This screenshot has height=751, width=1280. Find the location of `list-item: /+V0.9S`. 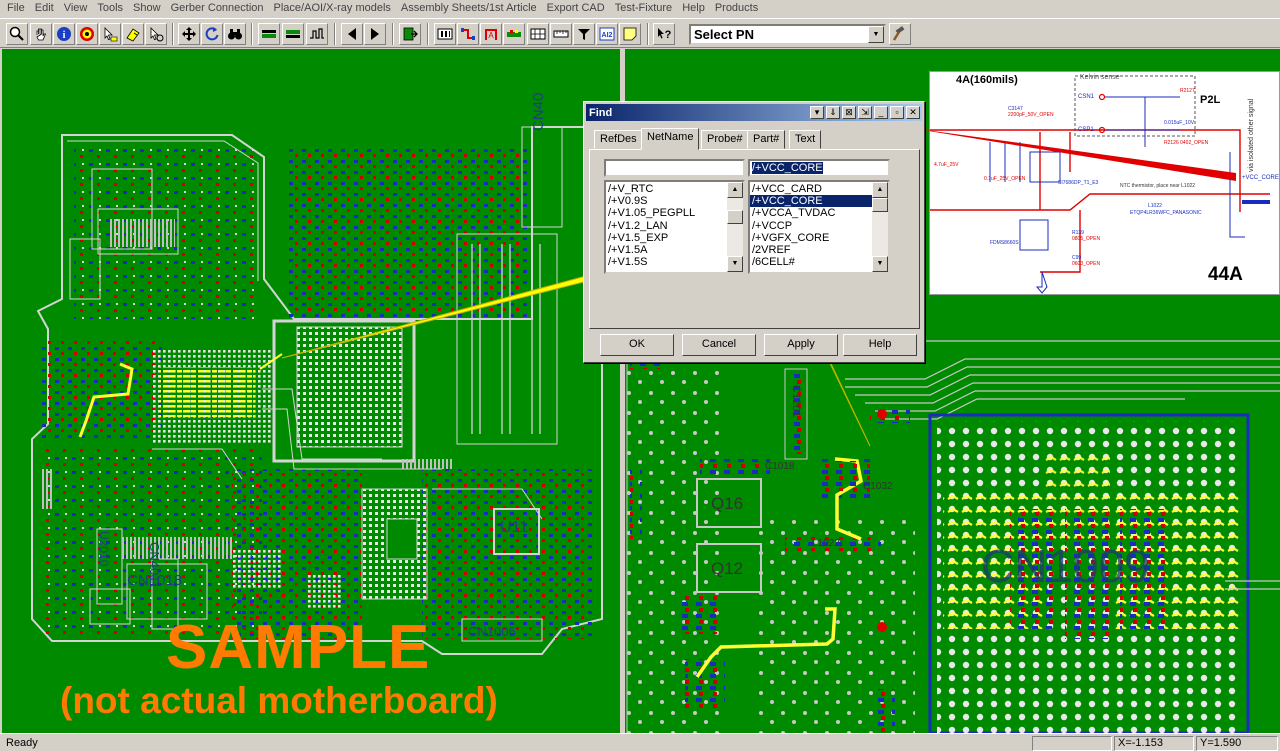

list-item: /+V0.9S is located at coordinates (666, 201).